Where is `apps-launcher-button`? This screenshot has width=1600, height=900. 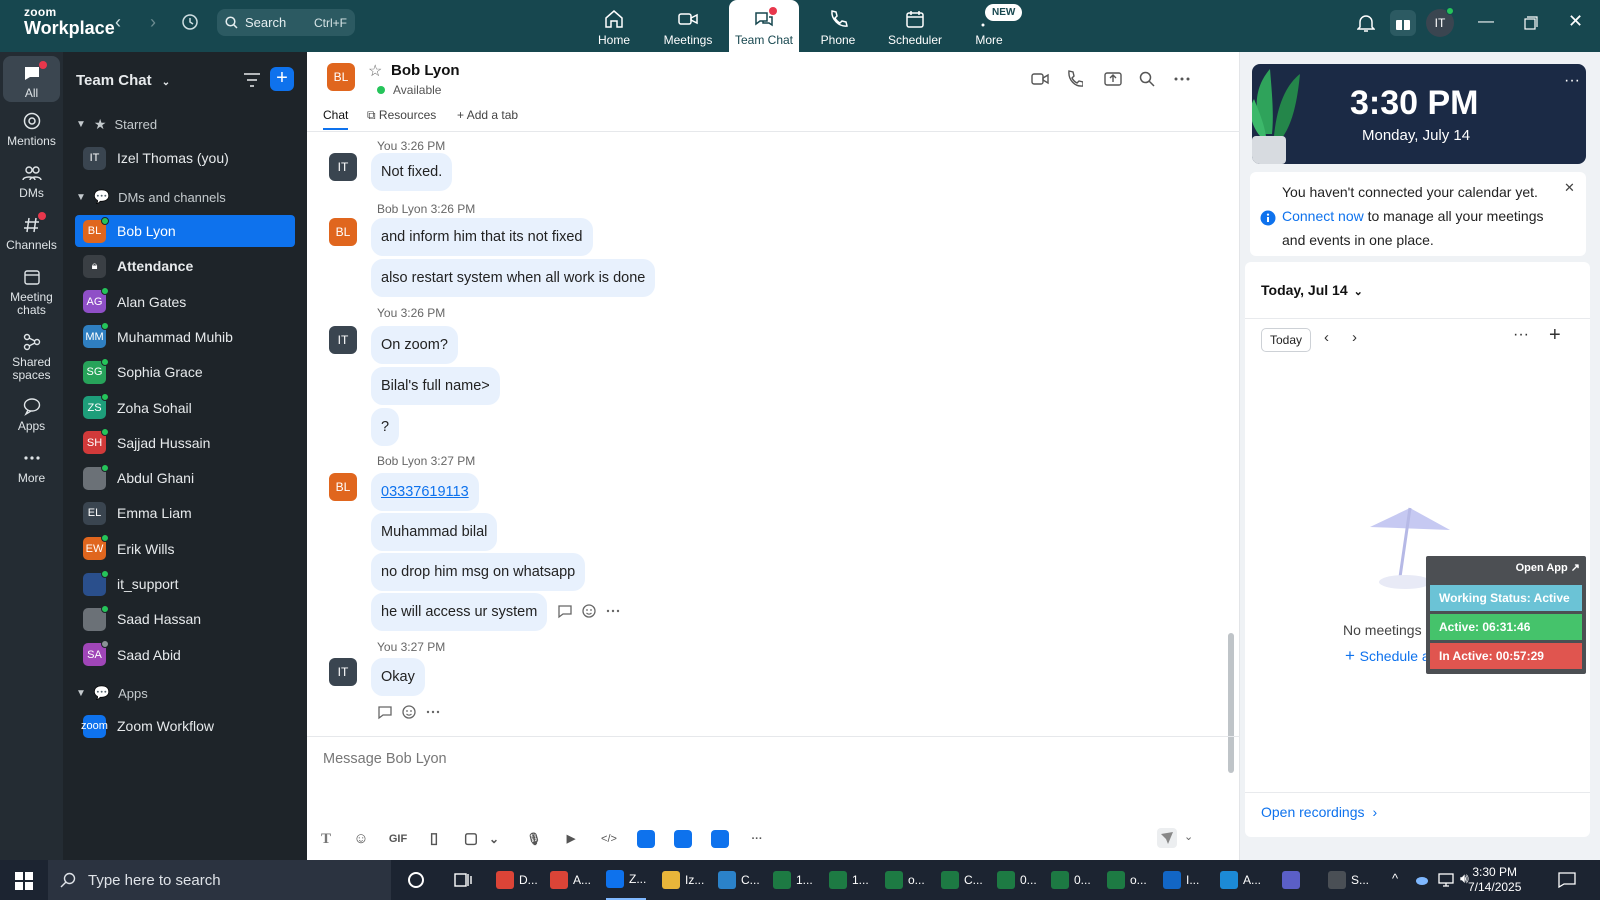 apps-launcher-button is located at coordinates (1403, 23).